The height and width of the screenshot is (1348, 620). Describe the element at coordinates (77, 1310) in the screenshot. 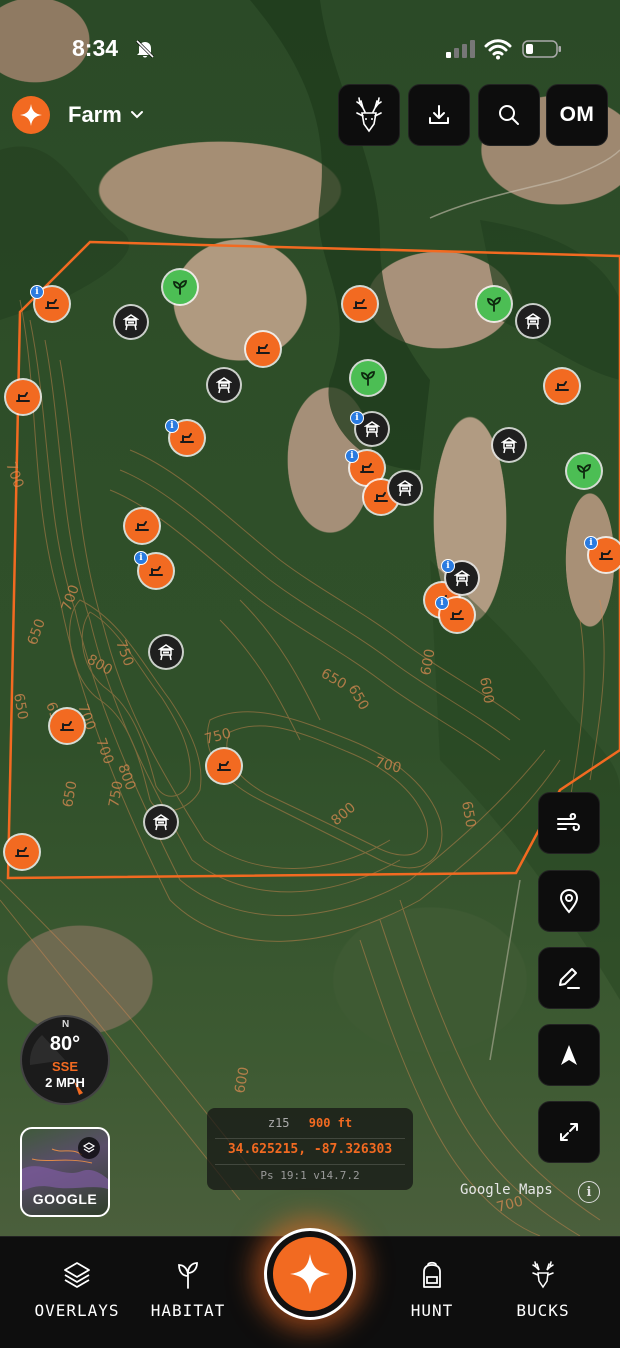

I see `nav-overlays-label: OVERLAYS` at that location.